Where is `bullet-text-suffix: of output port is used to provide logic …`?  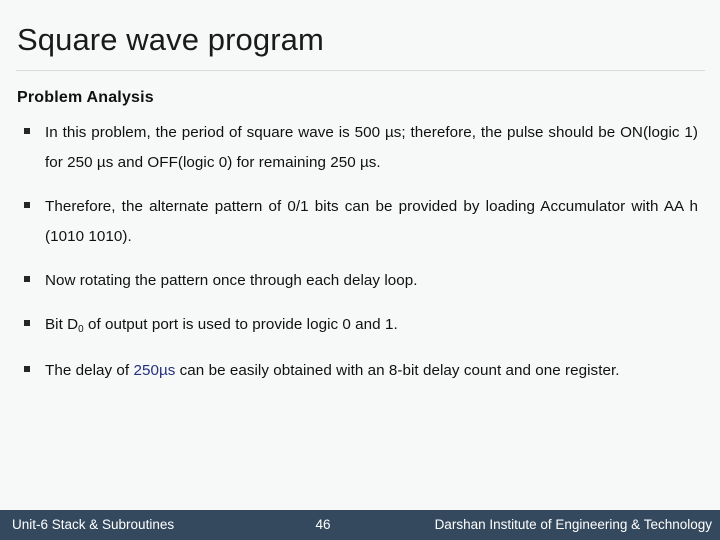 bullet-text-suffix: of output port is used to provide logic … is located at coordinates (240, 324).